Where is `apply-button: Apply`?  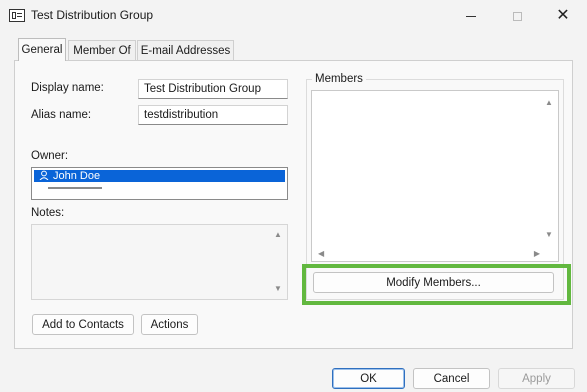 apply-button: Apply is located at coordinates (536, 378).